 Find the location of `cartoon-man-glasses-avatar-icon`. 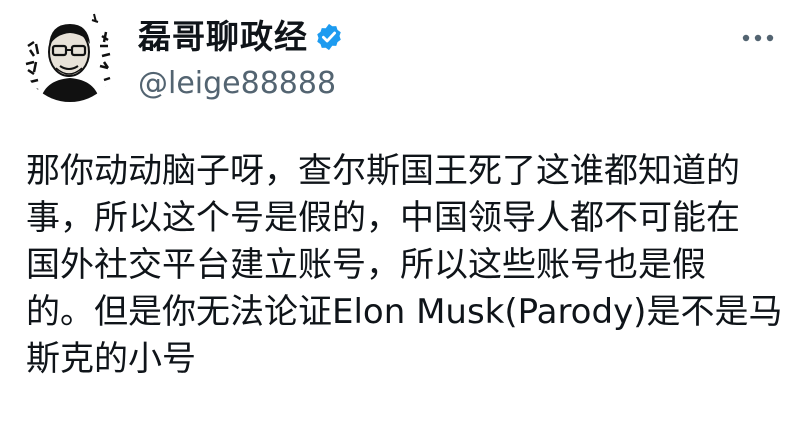

cartoon-man-glasses-avatar-icon is located at coordinates (70, 54).